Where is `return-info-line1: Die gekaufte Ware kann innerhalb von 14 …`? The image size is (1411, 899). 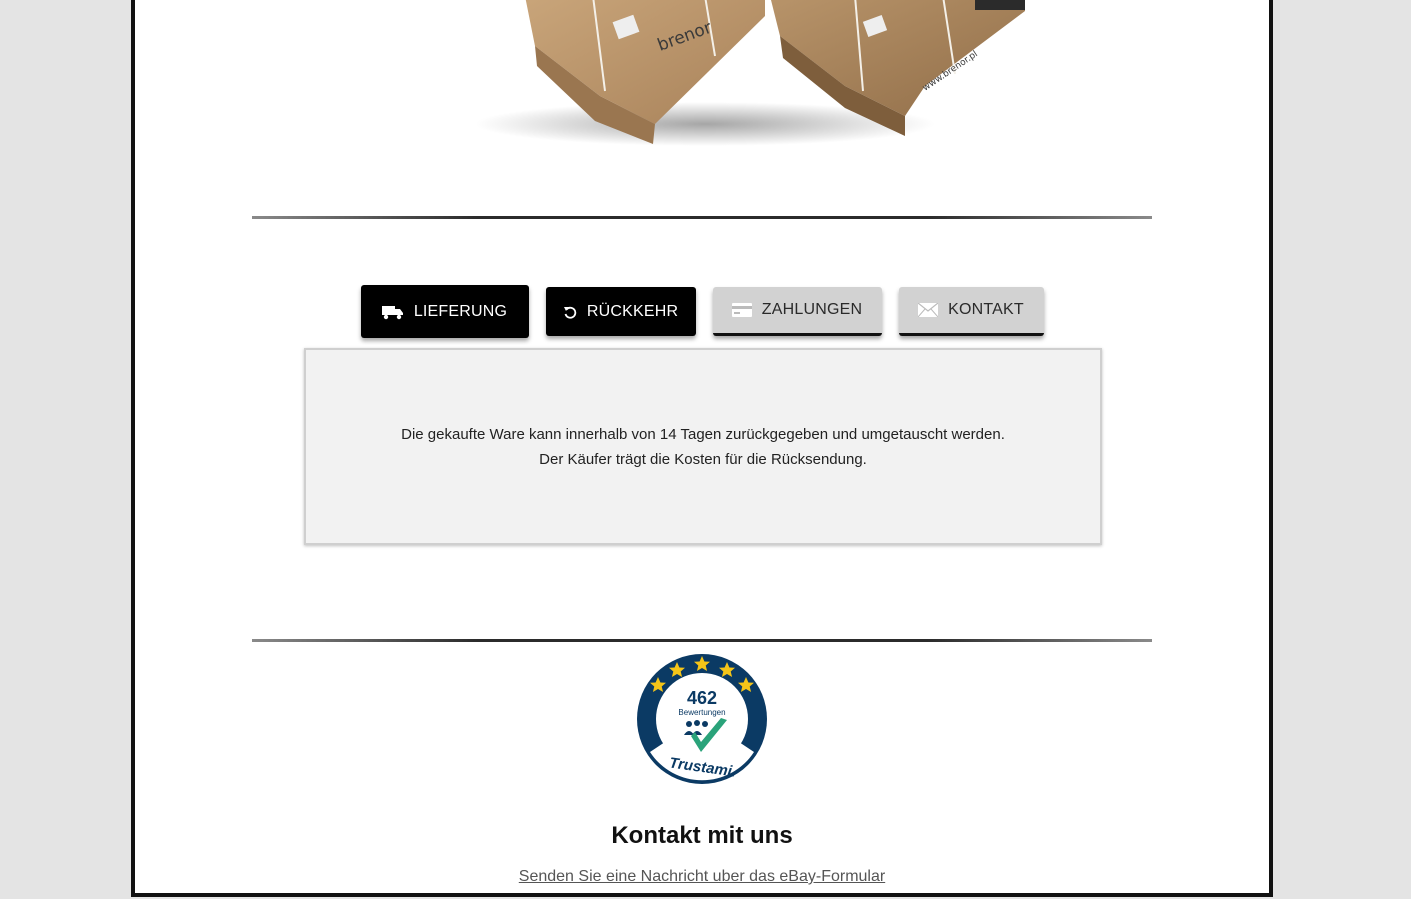 return-info-line1: Die gekaufte Ware kann innerhalb von 14 … is located at coordinates (703, 434).